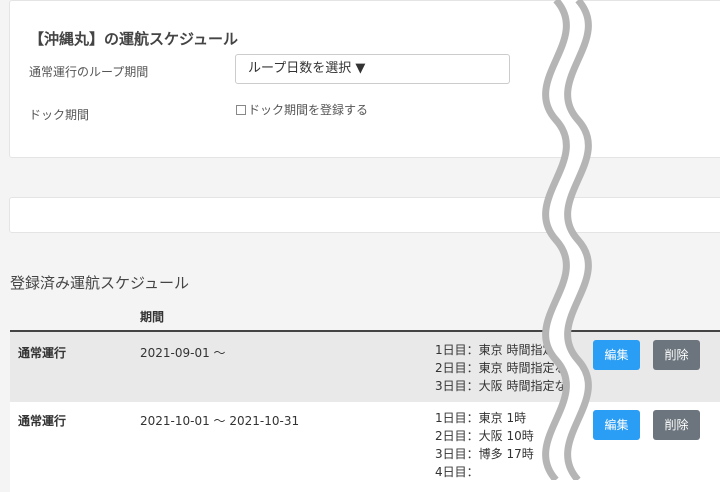  I want to click on registered-schedule-title: 登録済み運航スケジュール, so click(99, 283).